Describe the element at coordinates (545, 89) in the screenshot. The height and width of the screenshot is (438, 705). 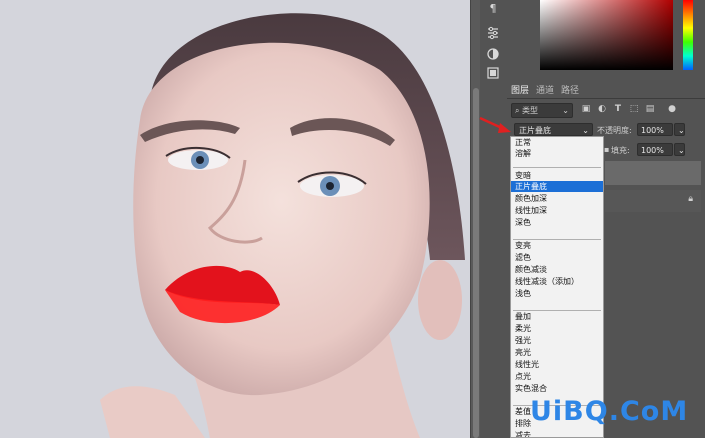
I see `tab-channels: 通道` at that location.